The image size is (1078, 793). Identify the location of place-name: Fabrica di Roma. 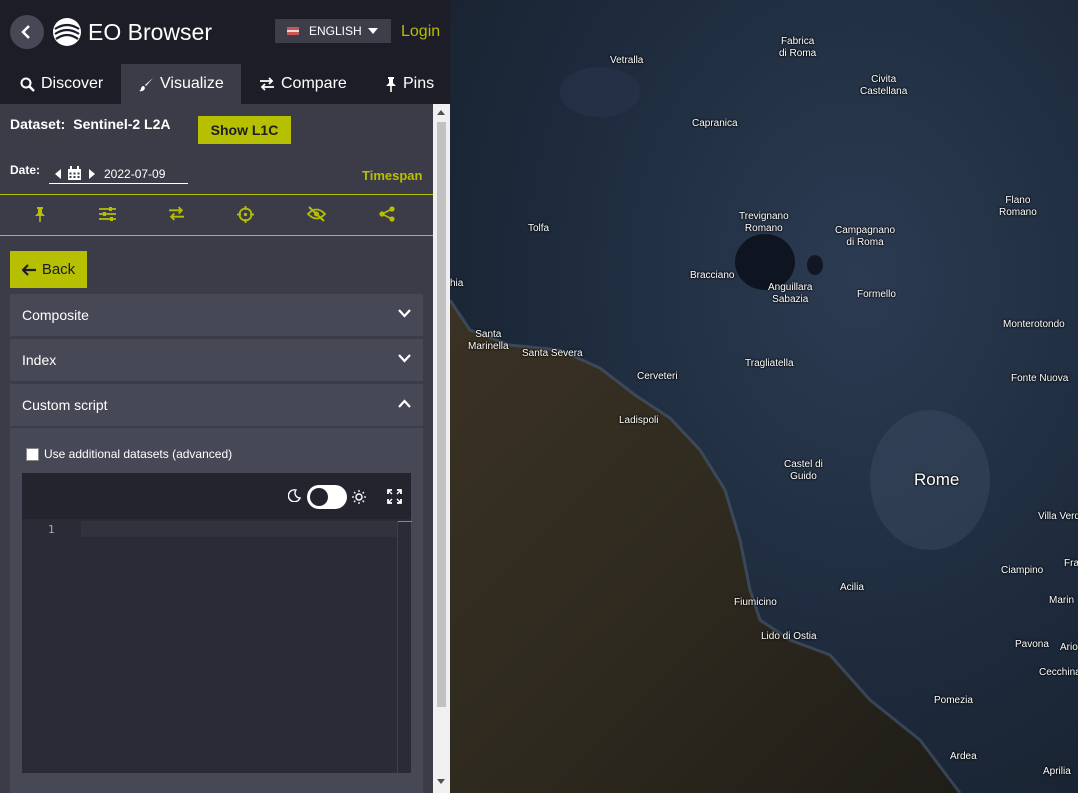
(798, 47).